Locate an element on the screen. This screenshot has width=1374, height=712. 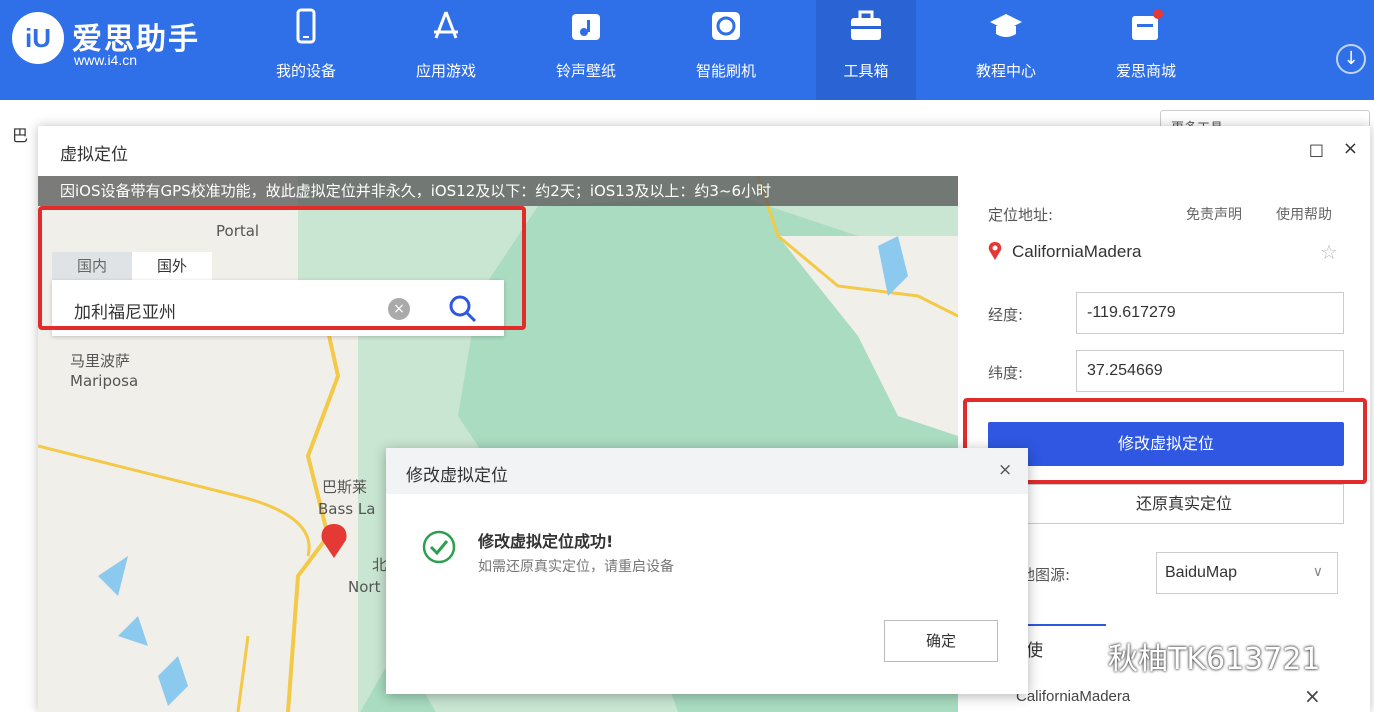
nav-label: 铃声壁纸 is located at coordinates (585, 71).